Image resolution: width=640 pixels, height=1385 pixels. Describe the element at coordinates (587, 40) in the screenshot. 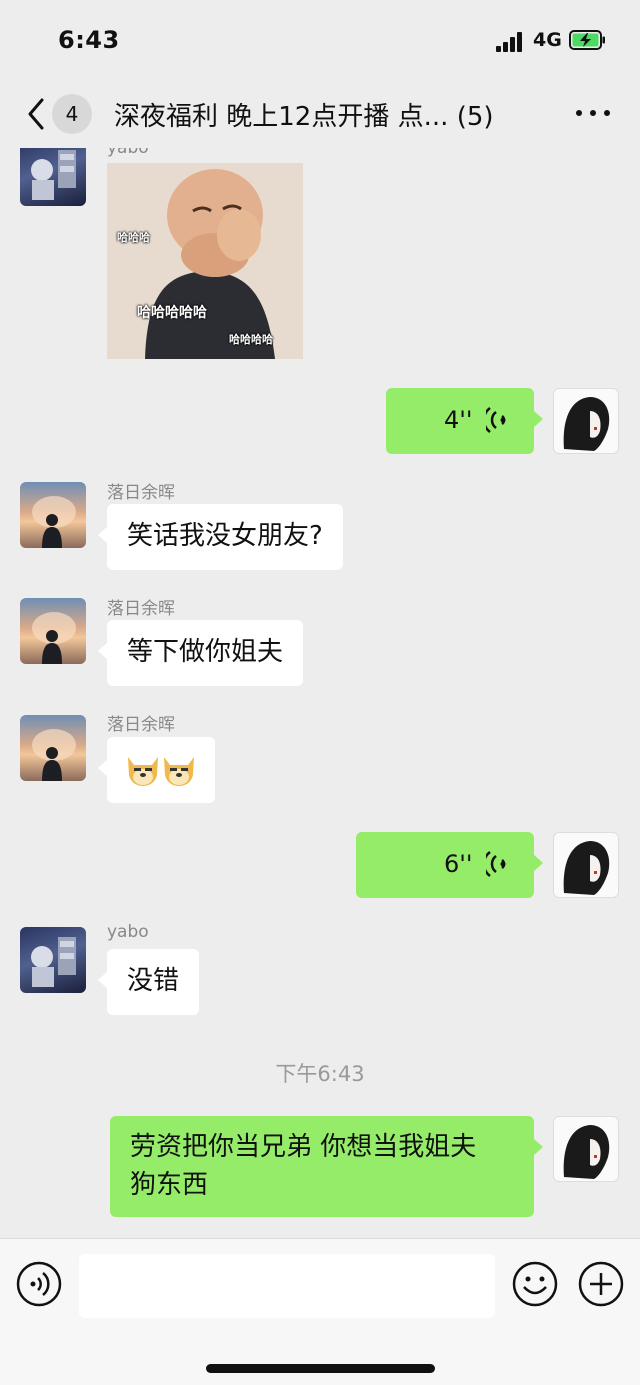

I see `battery-charging-icon` at that location.